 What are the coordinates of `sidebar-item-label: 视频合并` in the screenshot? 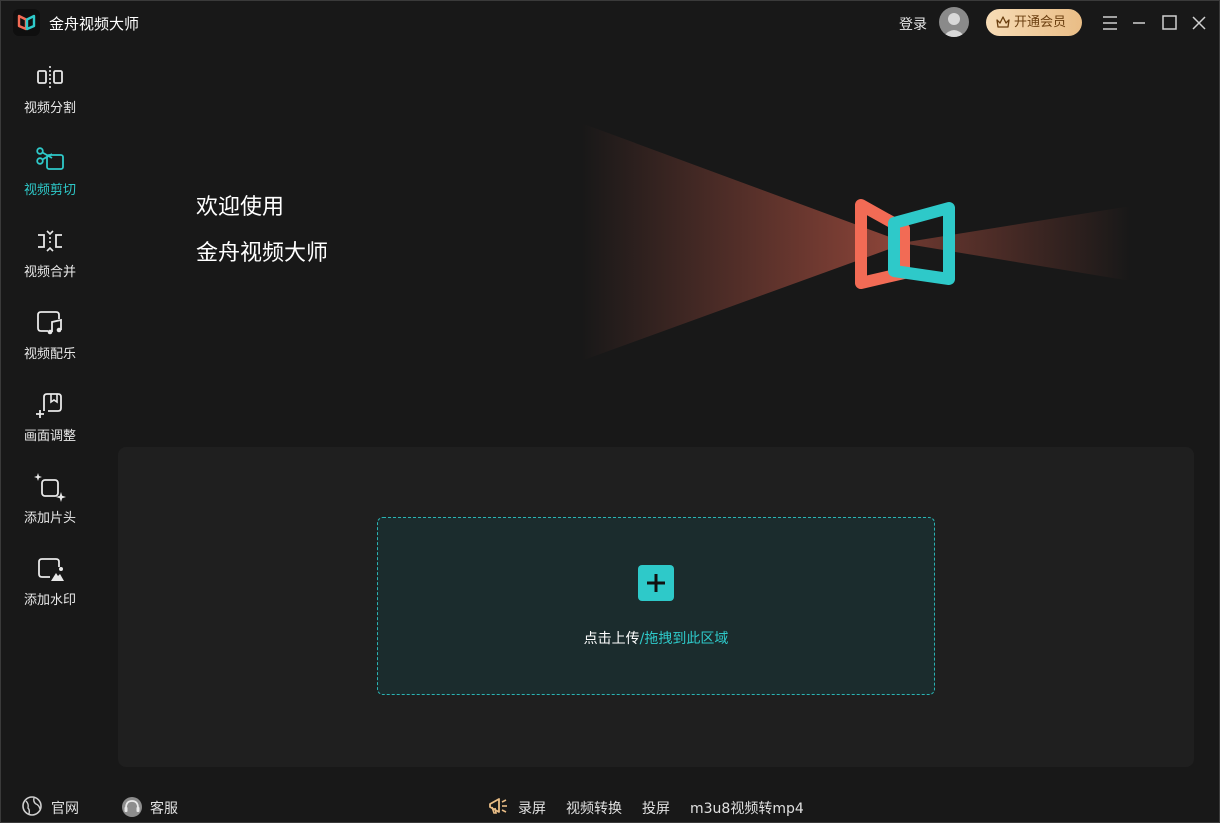 It's located at (49, 272).